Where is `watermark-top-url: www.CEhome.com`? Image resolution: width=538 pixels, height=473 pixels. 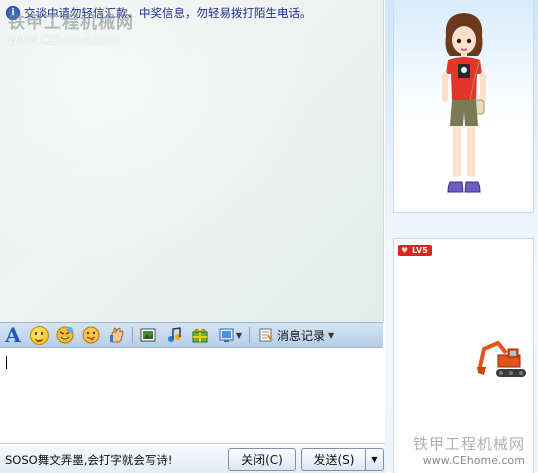
watermark-top-url: www.CEhome.com is located at coordinates (64, 39).